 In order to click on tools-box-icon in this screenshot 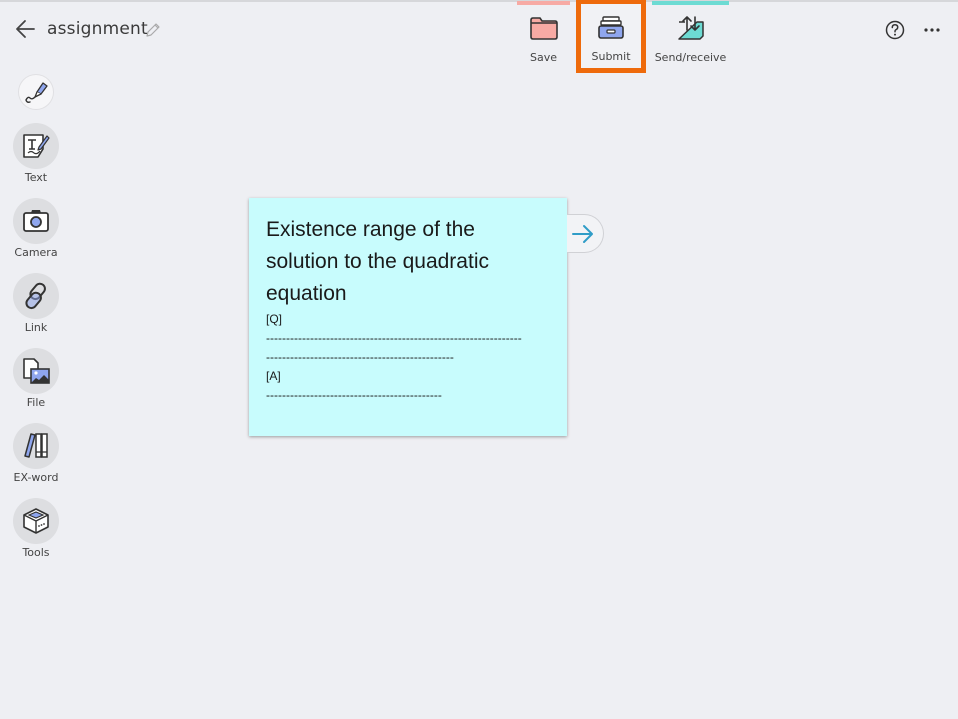, I will do `click(36, 521)`.